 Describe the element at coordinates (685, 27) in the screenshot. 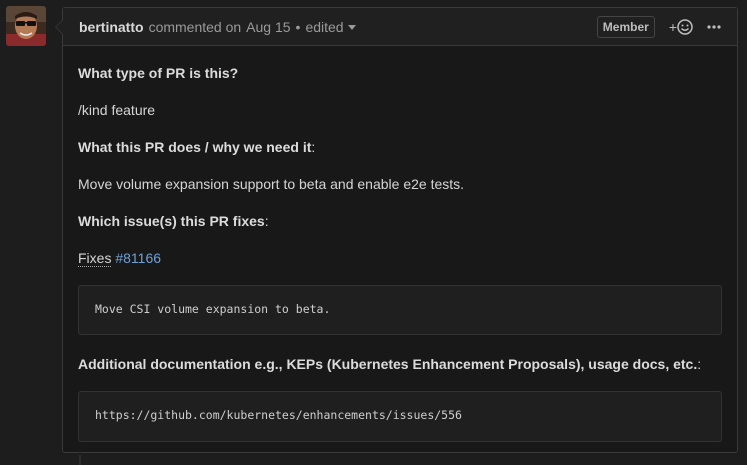

I see `smiley-icon` at that location.